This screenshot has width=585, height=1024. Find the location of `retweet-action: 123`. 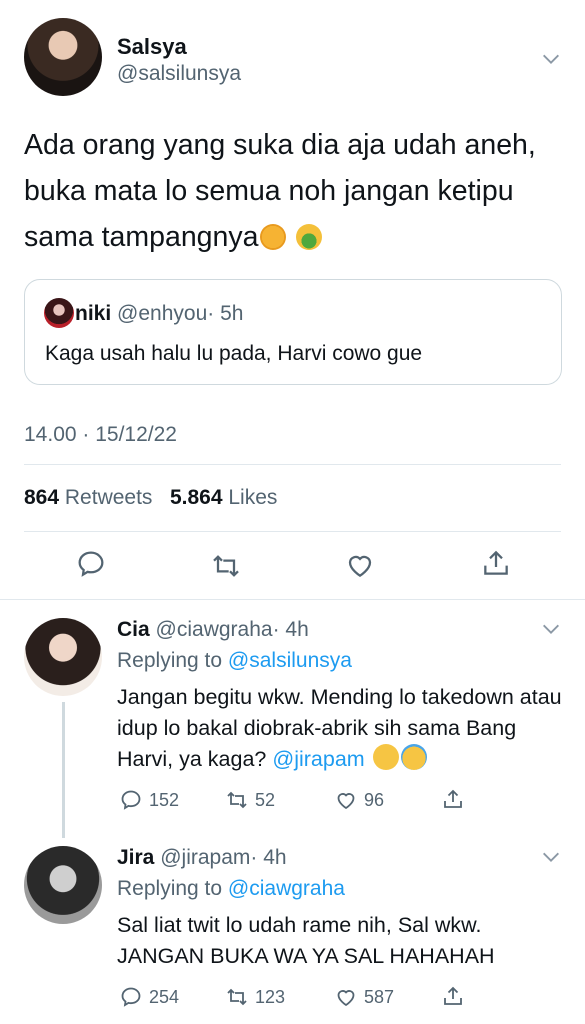

retweet-action: 123 is located at coordinates (255, 997).